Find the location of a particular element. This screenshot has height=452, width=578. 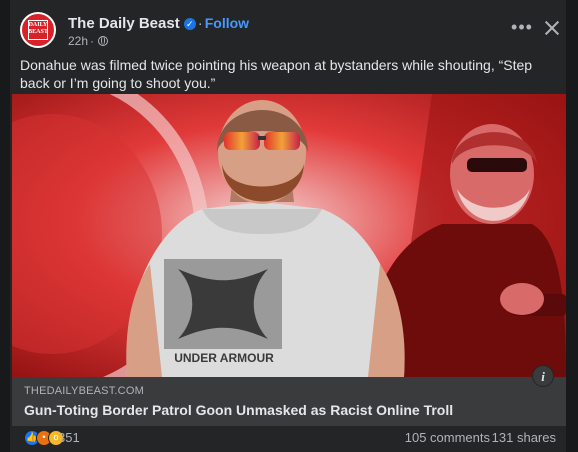

page-avatar: DAILY BEAST is located at coordinates (38, 30).